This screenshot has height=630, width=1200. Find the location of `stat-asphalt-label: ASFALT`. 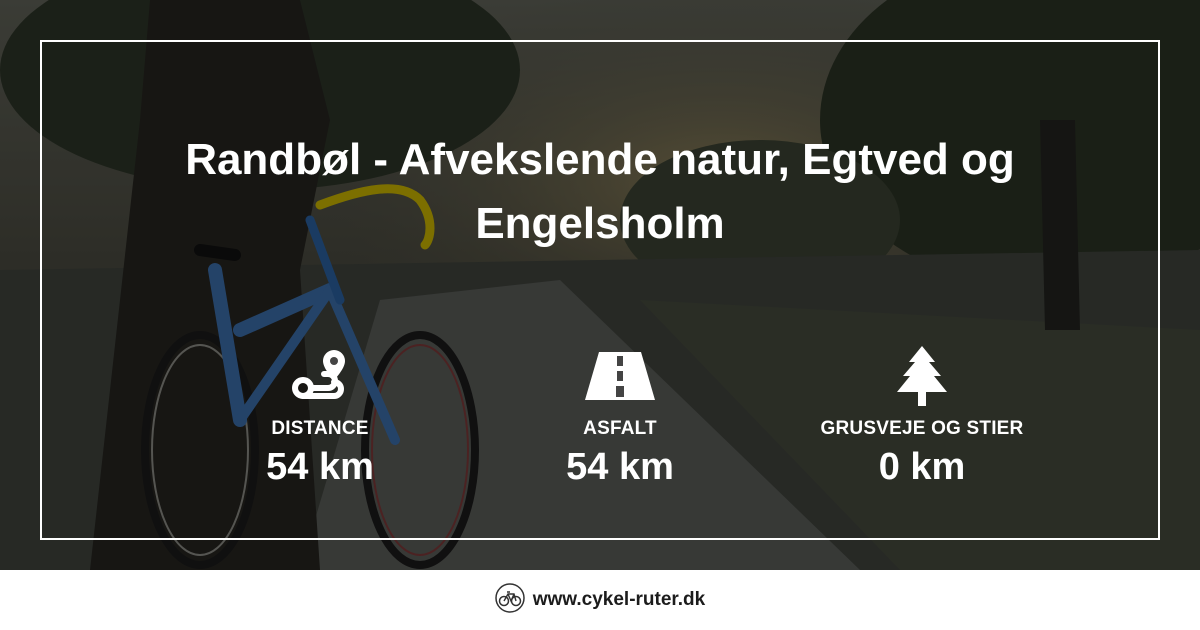

stat-asphalt-label: ASFALT is located at coordinates (620, 428).